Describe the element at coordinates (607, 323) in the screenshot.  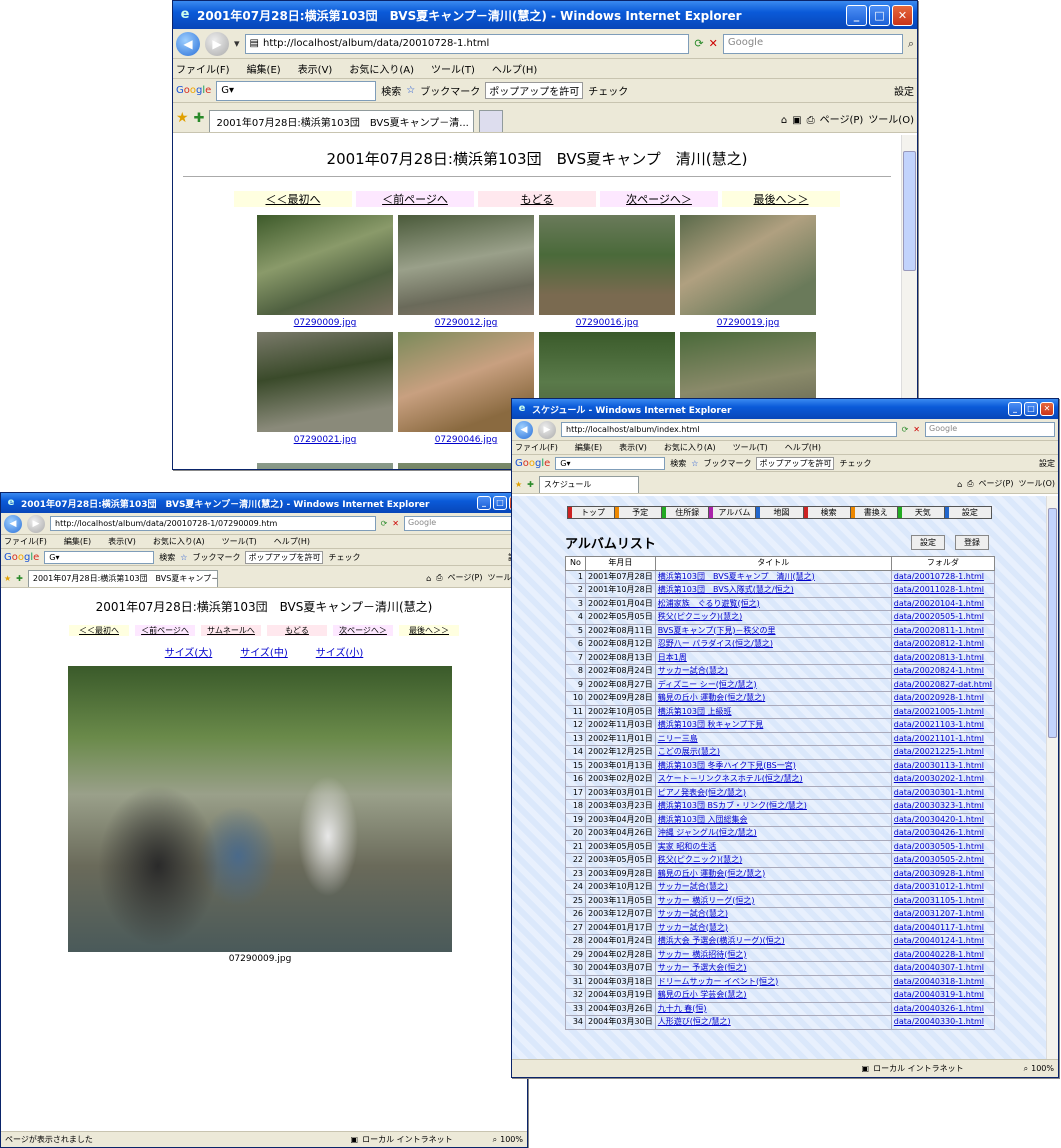
I see `thumbnail-caption: 07290016.jpg` at that location.